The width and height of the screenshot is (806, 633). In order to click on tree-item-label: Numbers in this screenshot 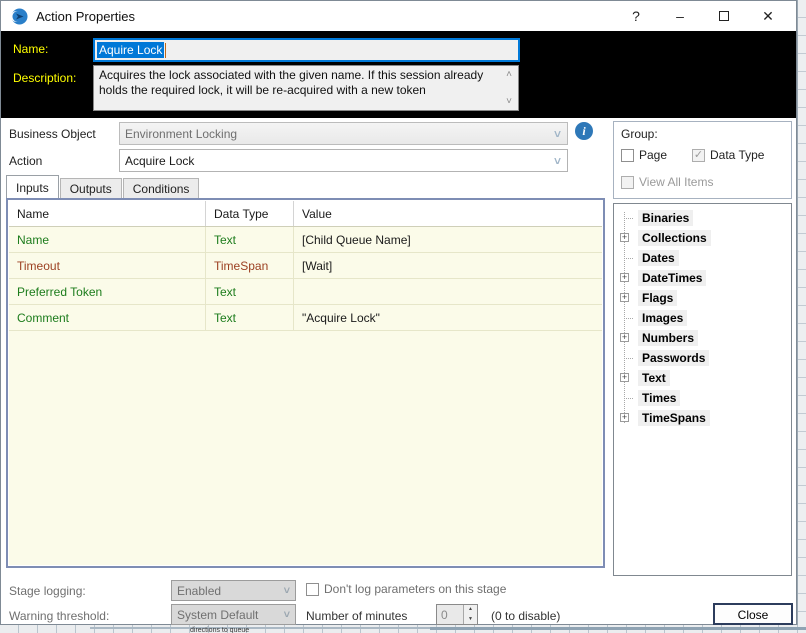, I will do `click(668, 338)`.